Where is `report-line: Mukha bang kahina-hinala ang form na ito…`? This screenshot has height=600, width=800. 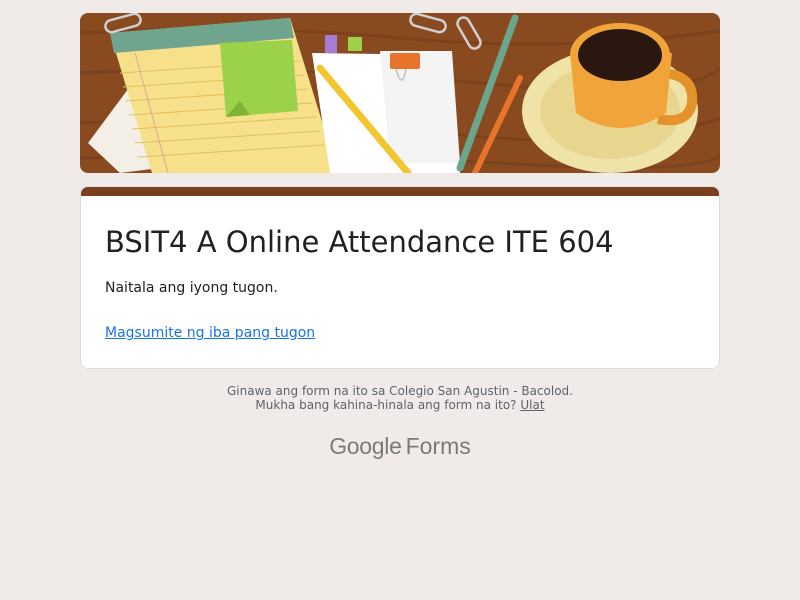
report-line: Mukha bang kahina-hinala ang form na ito… is located at coordinates (400, 405).